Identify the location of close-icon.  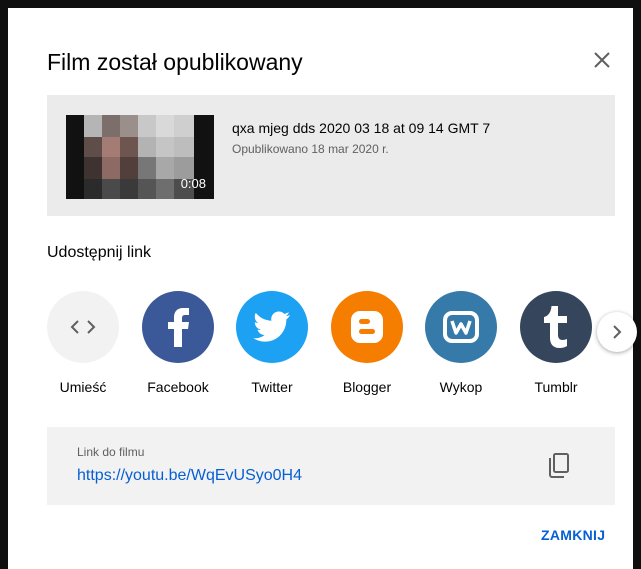
(602, 60).